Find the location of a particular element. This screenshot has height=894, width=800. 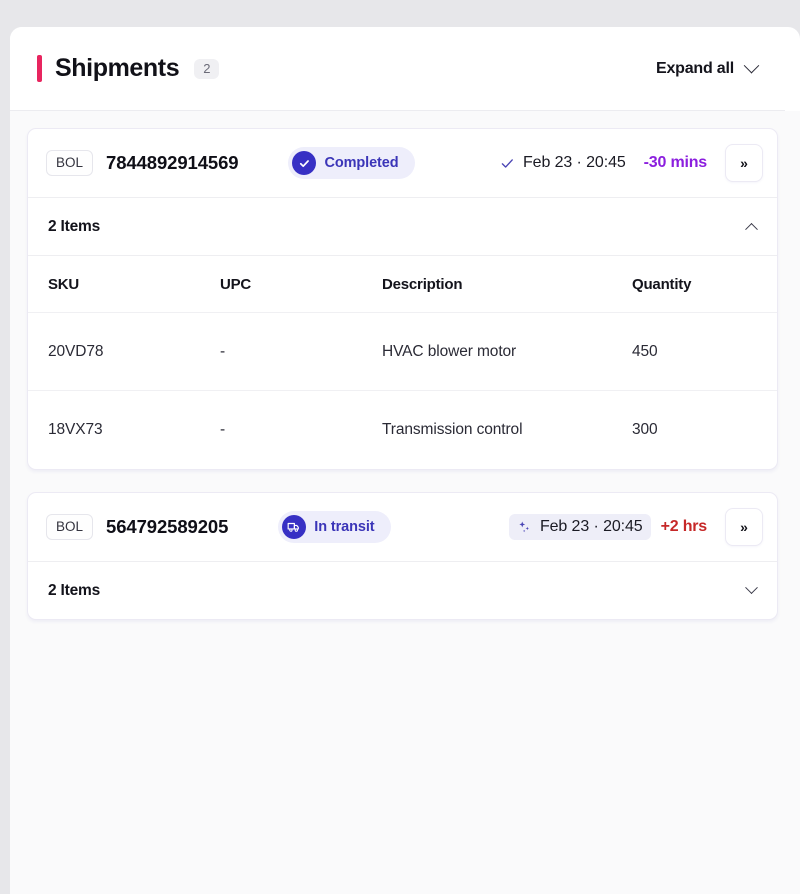

column-header-description: Description is located at coordinates (422, 284).